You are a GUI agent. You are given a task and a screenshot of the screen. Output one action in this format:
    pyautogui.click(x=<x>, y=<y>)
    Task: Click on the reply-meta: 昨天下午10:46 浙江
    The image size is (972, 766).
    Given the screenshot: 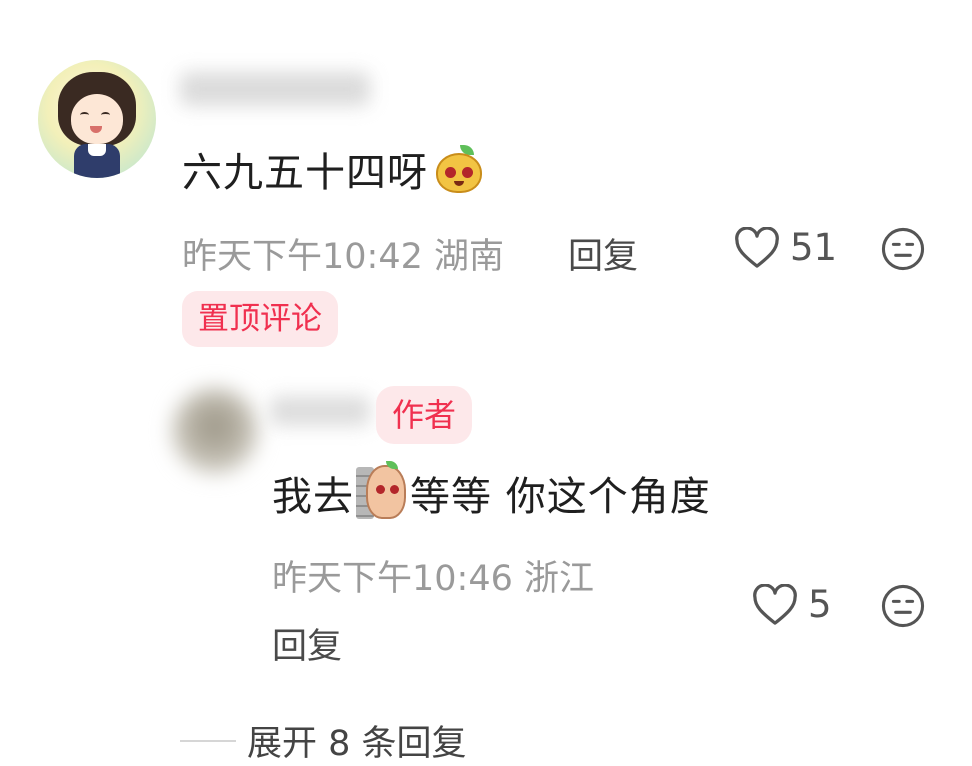 What is the action you would take?
    pyautogui.click(x=433, y=575)
    